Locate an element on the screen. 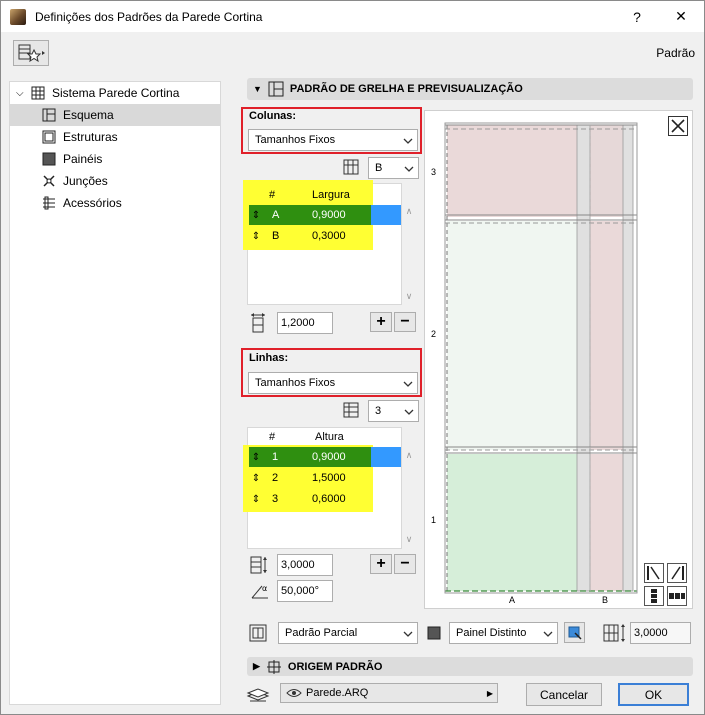 Image resolution: width=705 pixels, height=715 pixels. close-preview-button is located at coordinates (678, 126).